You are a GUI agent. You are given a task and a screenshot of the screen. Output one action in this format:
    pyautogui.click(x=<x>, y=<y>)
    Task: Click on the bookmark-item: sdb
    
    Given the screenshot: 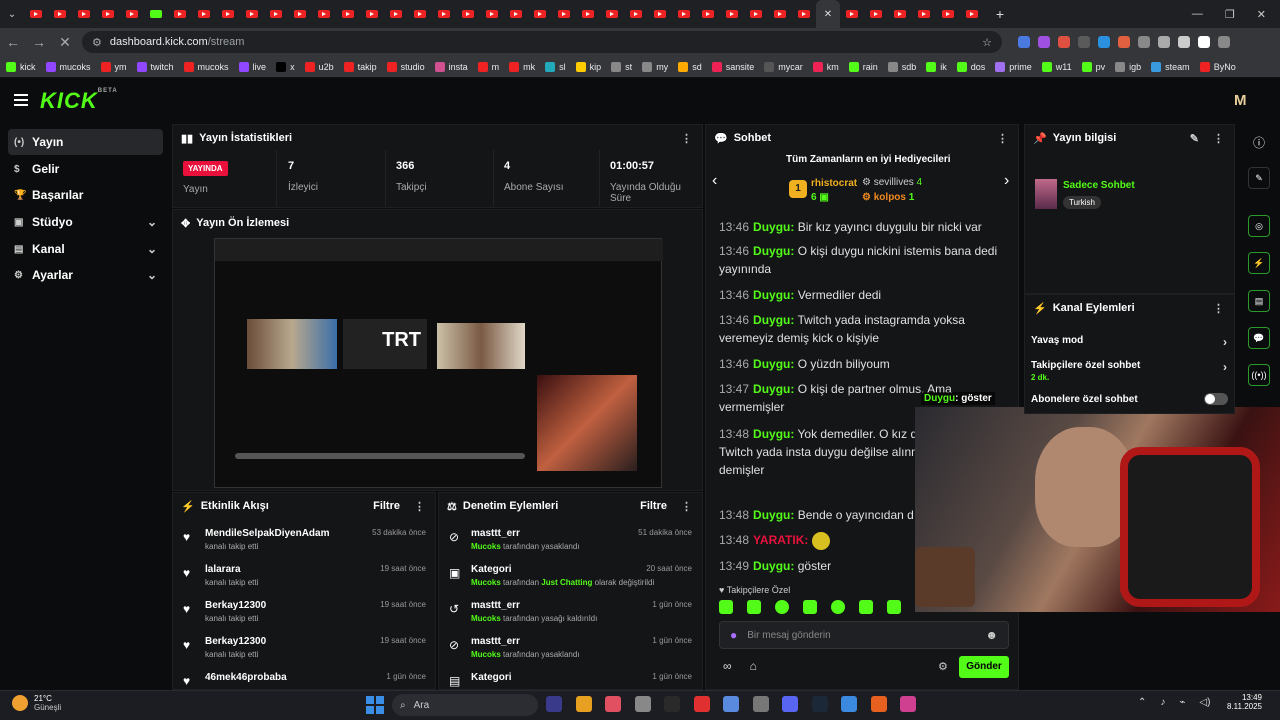 What is the action you would take?
    pyautogui.click(x=901, y=66)
    